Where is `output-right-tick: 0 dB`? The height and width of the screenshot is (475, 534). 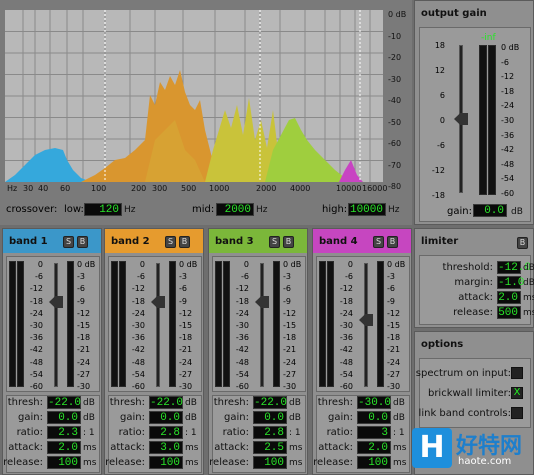 output-right-tick: 0 dB is located at coordinates (510, 47).